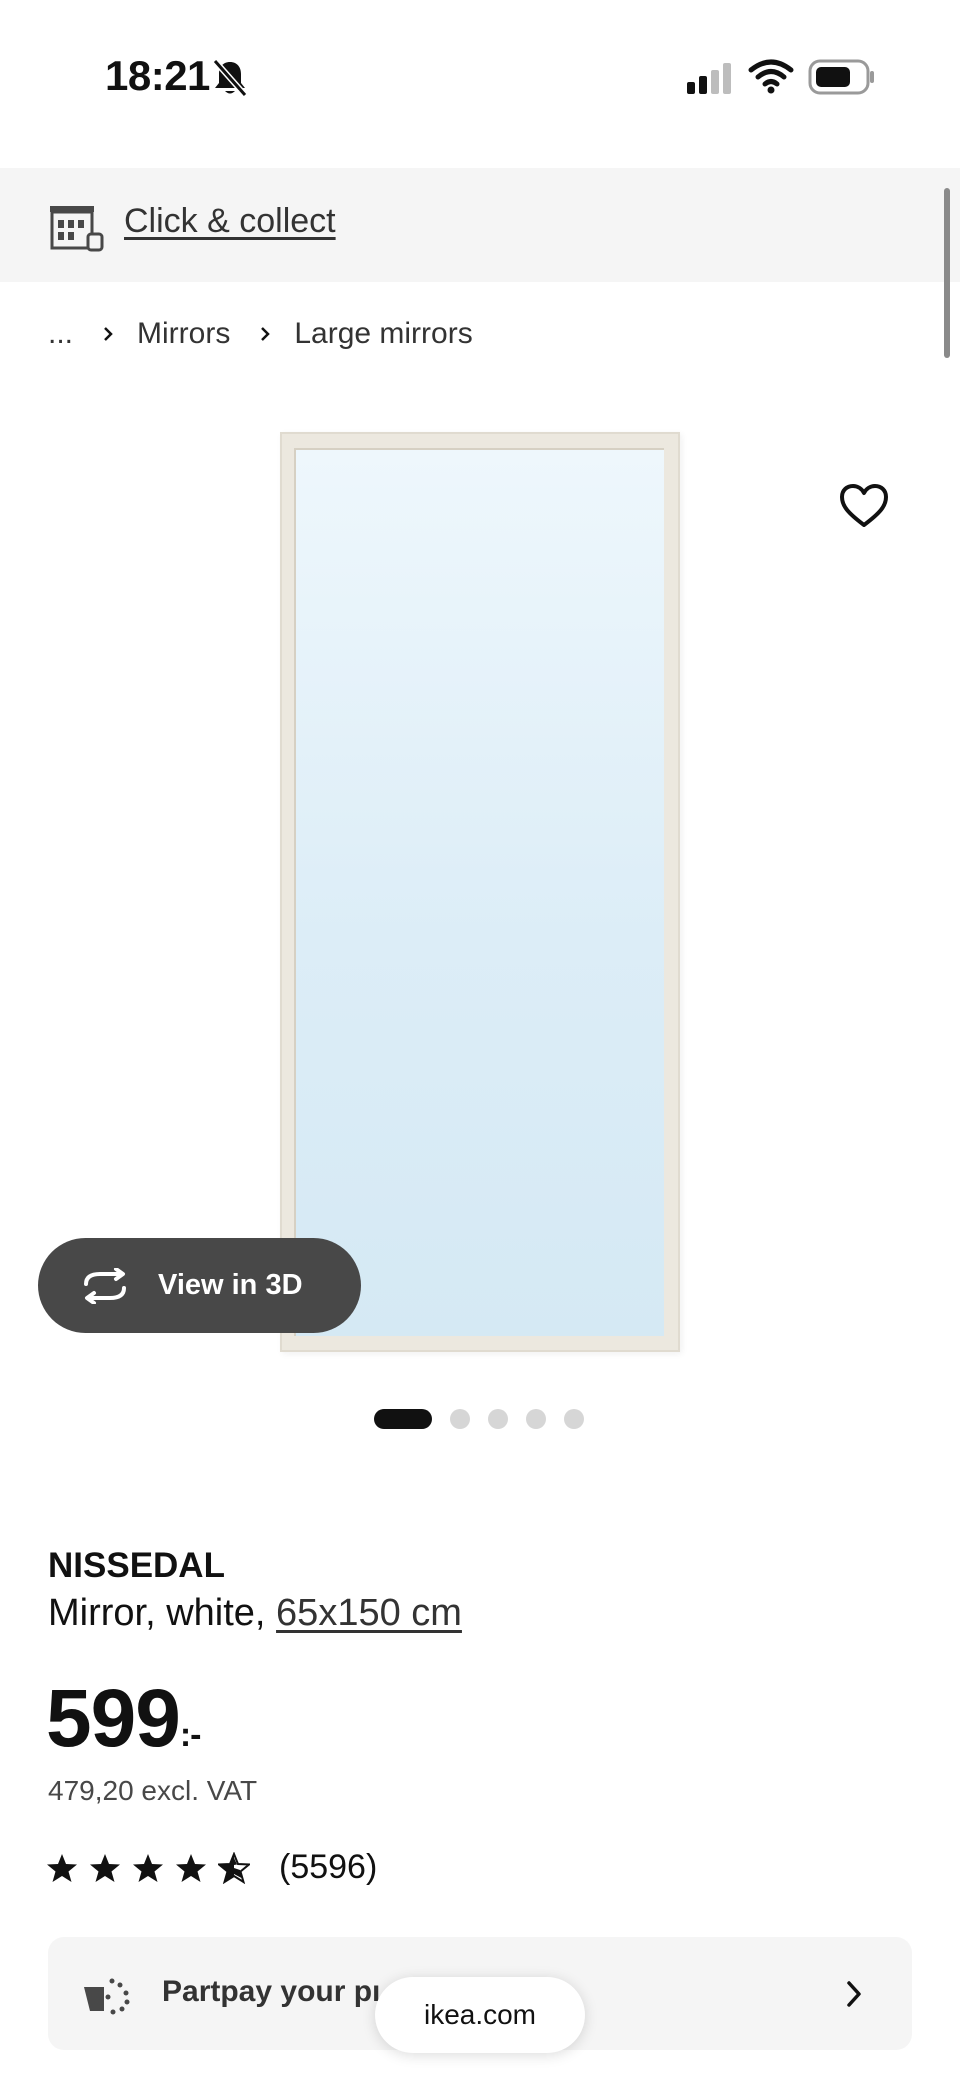 The width and height of the screenshot is (960, 2087). I want to click on partpay-icon, so click(107, 1996).